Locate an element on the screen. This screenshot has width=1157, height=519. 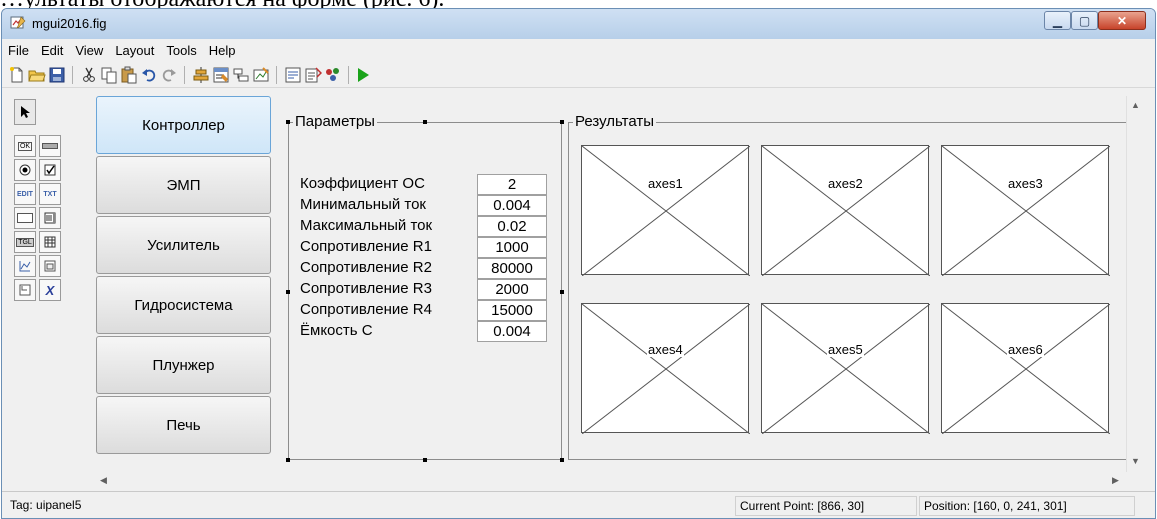
axes-placeholder: axes6 is located at coordinates (1025, 368).